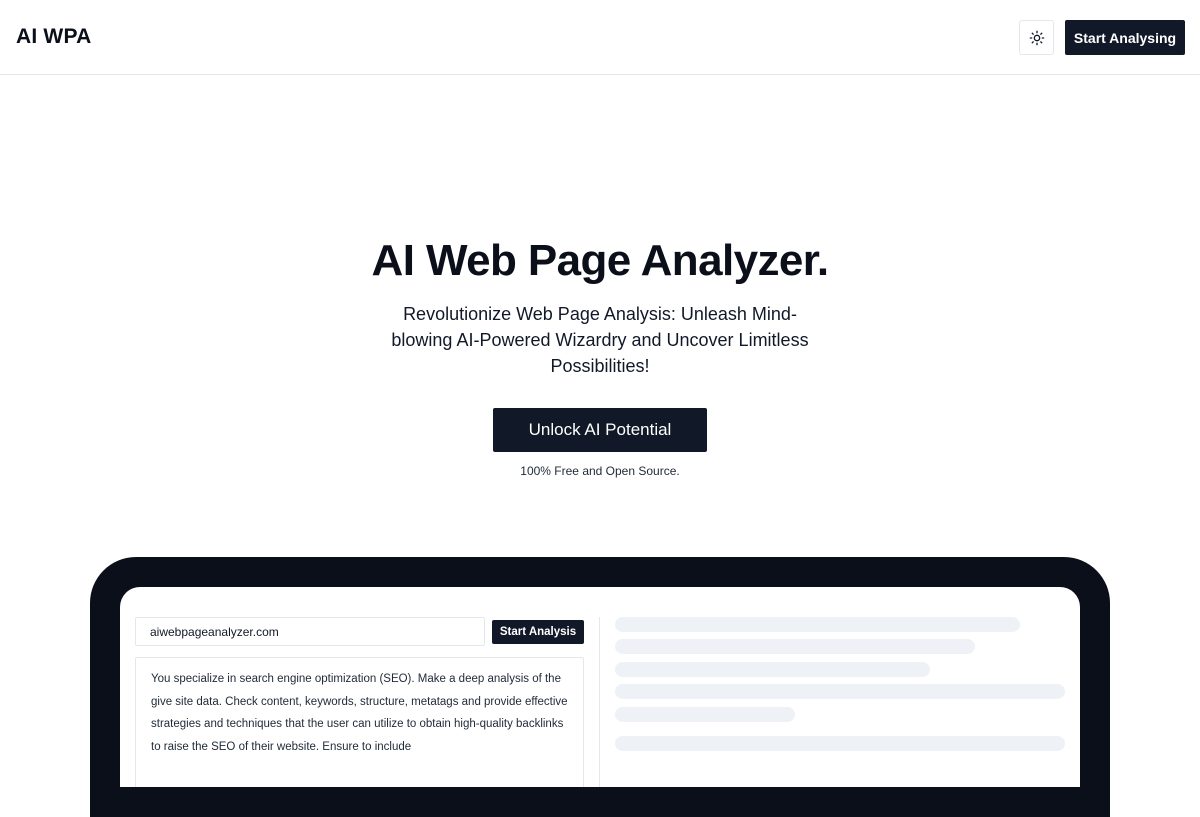  Describe the element at coordinates (599, 702) in the screenshot. I see `panel-divider` at that location.